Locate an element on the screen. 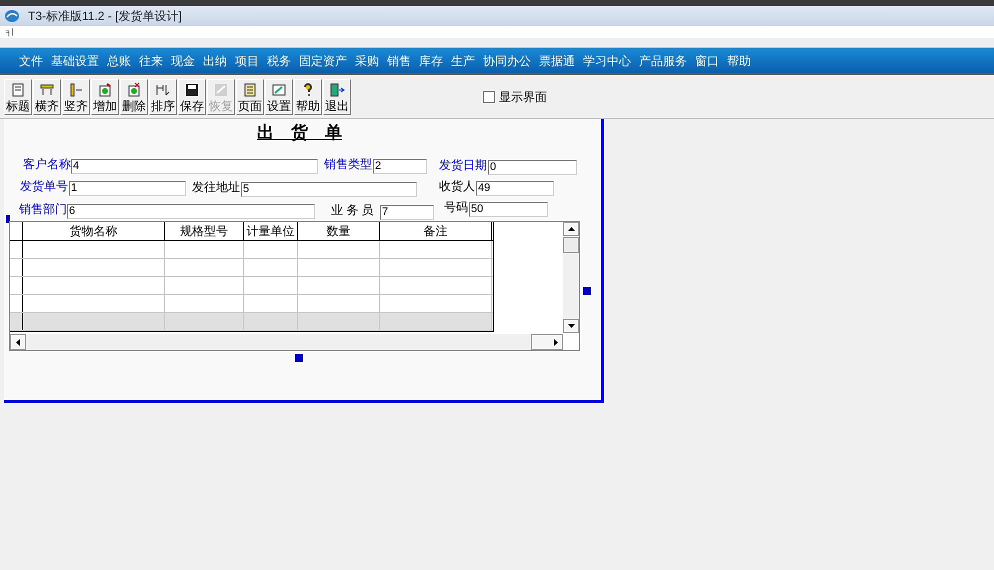 Image resolution: width=994 pixels, height=570 pixels. horizontal-scrollbar is located at coordinates (286, 342).